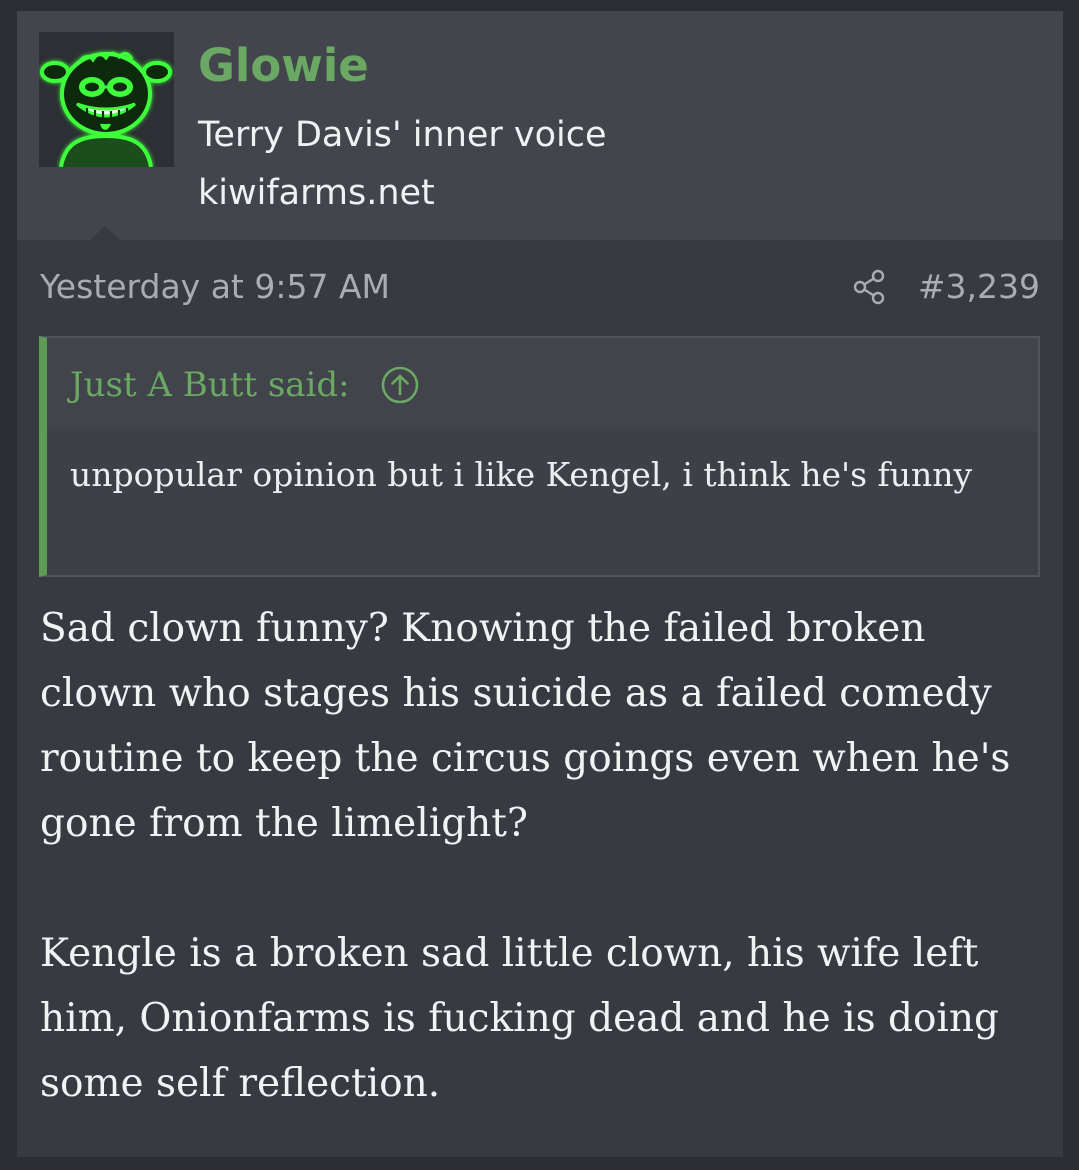 The height and width of the screenshot is (1170, 1079). Describe the element at coordinates (105, 233) in the screenshot. I see `header-pointer-arrow` at that location.